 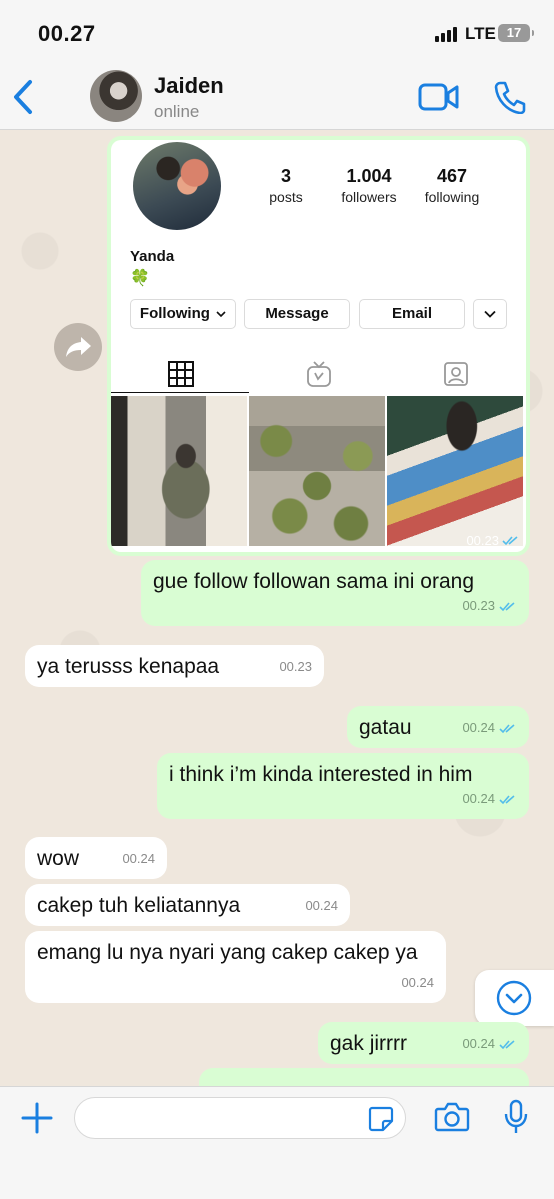 I want to click on active-tab-indicator, so click(x=180, y=392).